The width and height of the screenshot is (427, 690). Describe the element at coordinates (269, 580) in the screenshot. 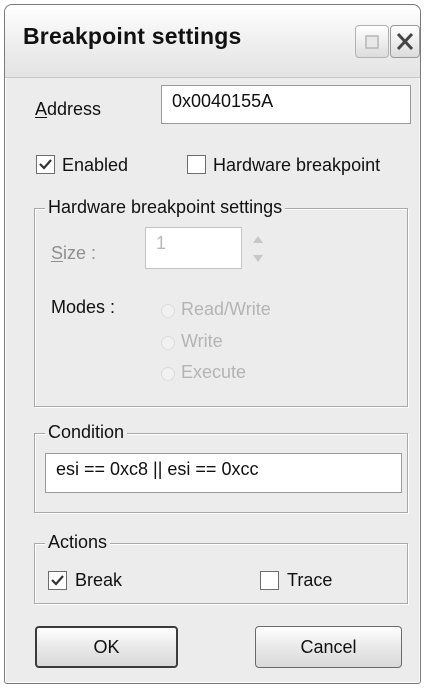

I see `trace-checkbox` at that location.